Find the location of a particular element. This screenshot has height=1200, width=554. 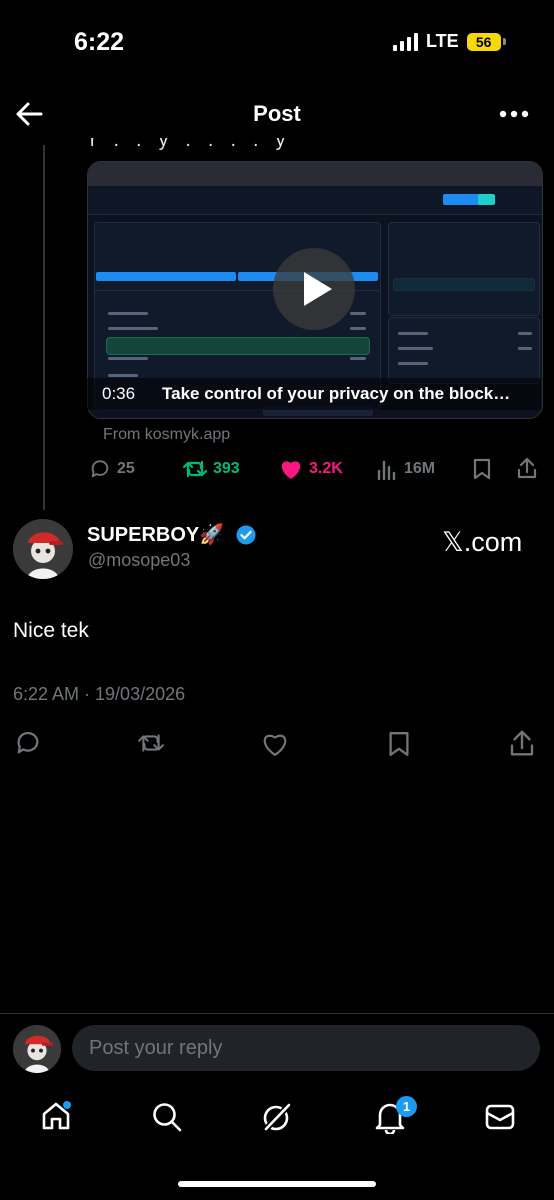

status-indicators: LTE 56 is located at coordinates (449, 41).